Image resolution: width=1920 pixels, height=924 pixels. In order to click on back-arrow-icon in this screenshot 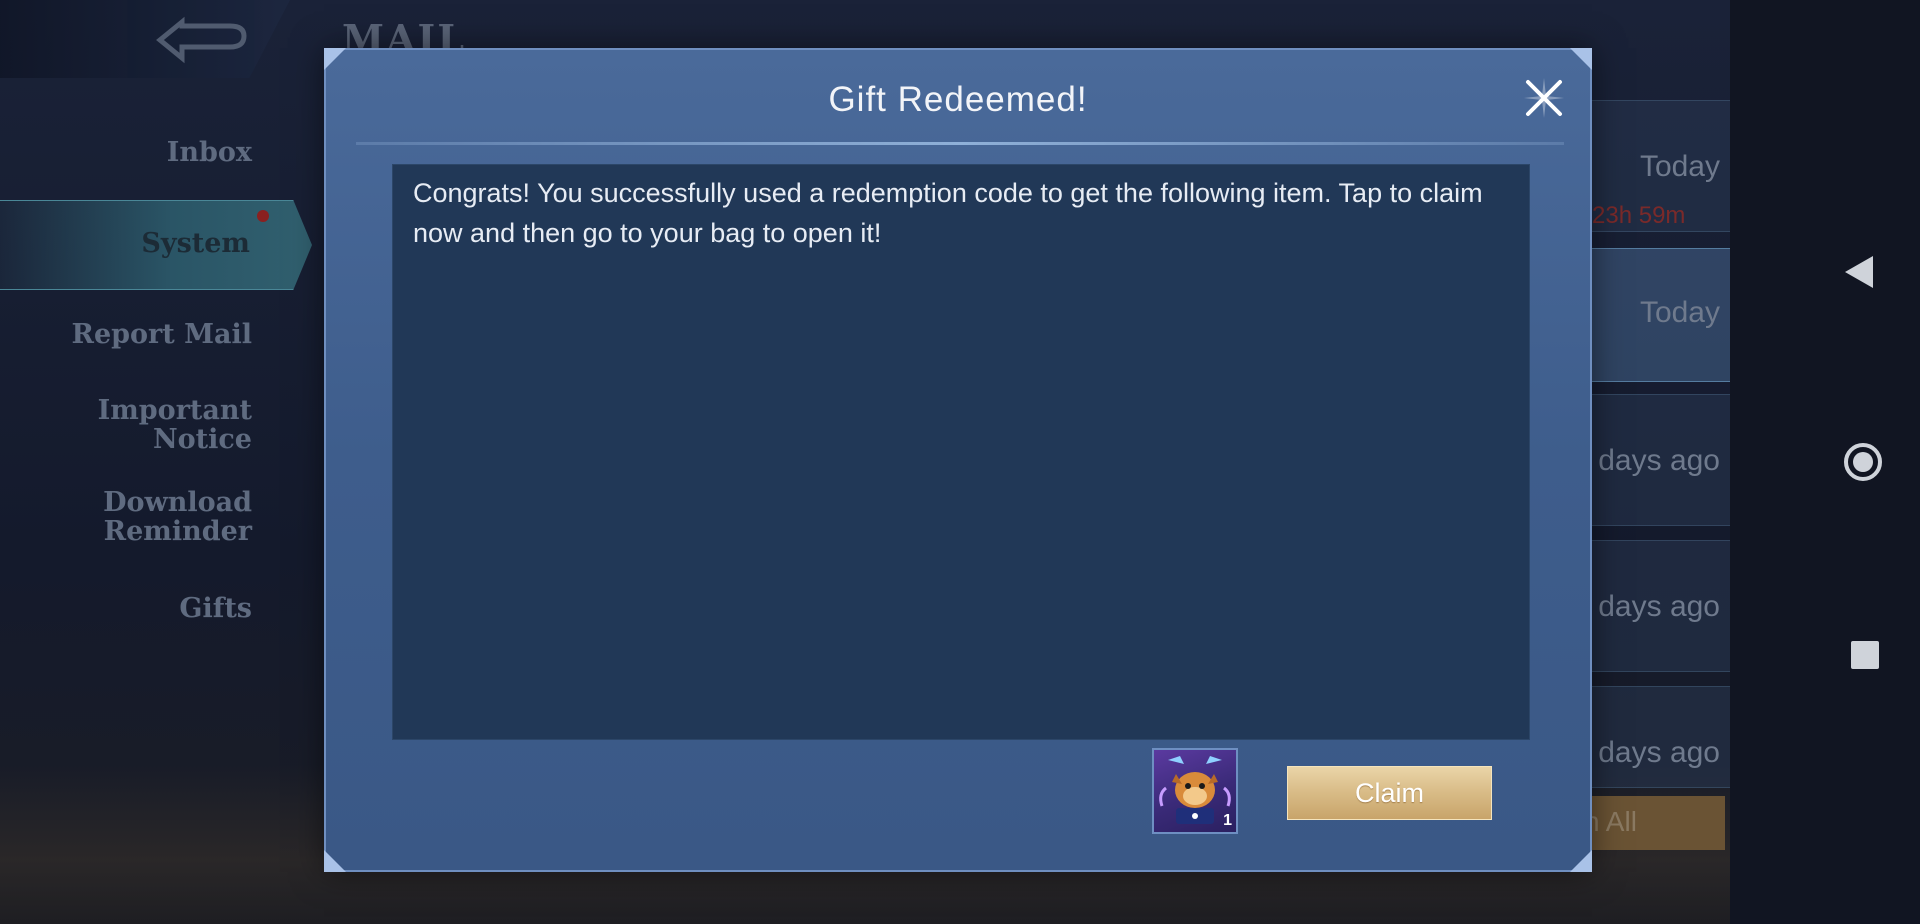, I will do `click(201, 40)`.